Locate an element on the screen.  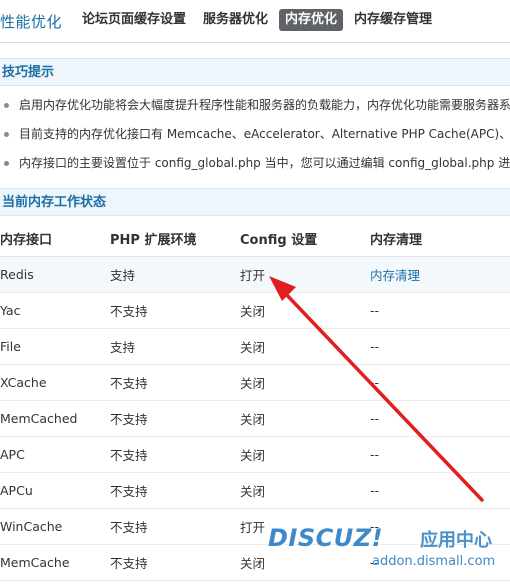
table-row: File 支持 关闭 -- is located at coordinates (255, 346).